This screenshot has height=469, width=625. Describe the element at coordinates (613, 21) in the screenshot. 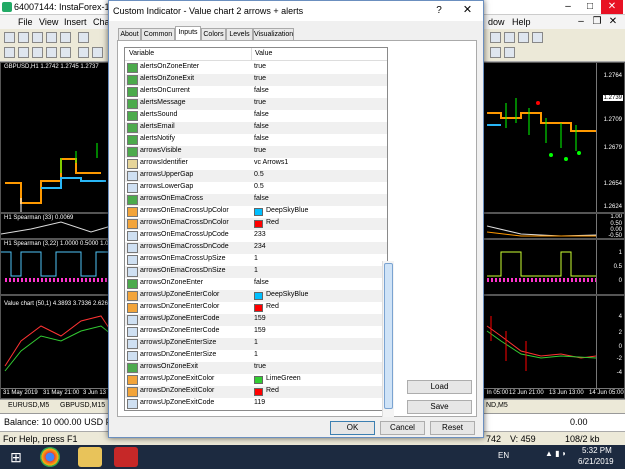

I see `mdi-close-icon: ✕` at that location.